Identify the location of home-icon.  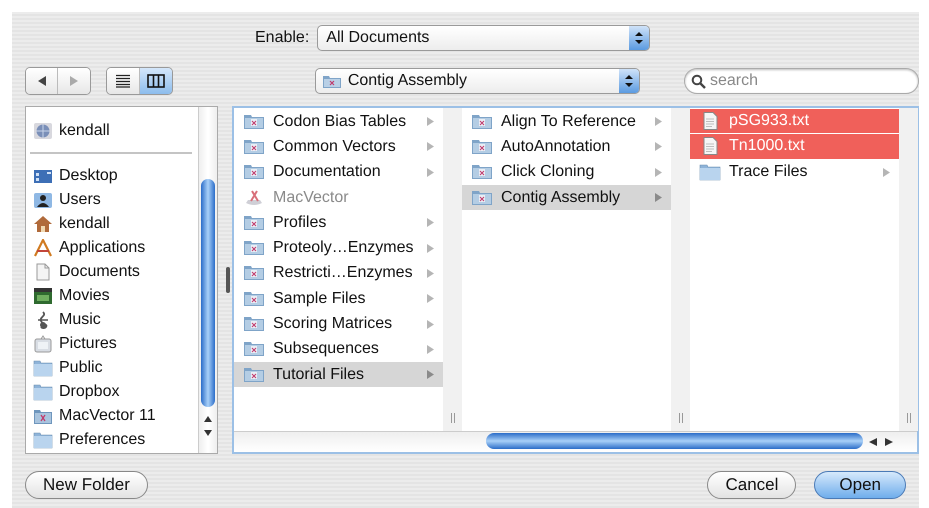
(43, 224).